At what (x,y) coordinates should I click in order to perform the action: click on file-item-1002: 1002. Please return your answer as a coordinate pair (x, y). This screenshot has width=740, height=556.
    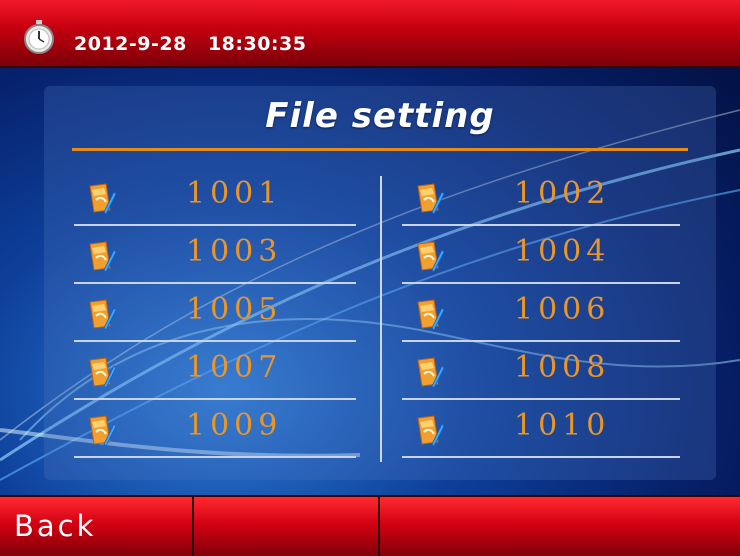
    Looking at the image, I should click on (541, 198).